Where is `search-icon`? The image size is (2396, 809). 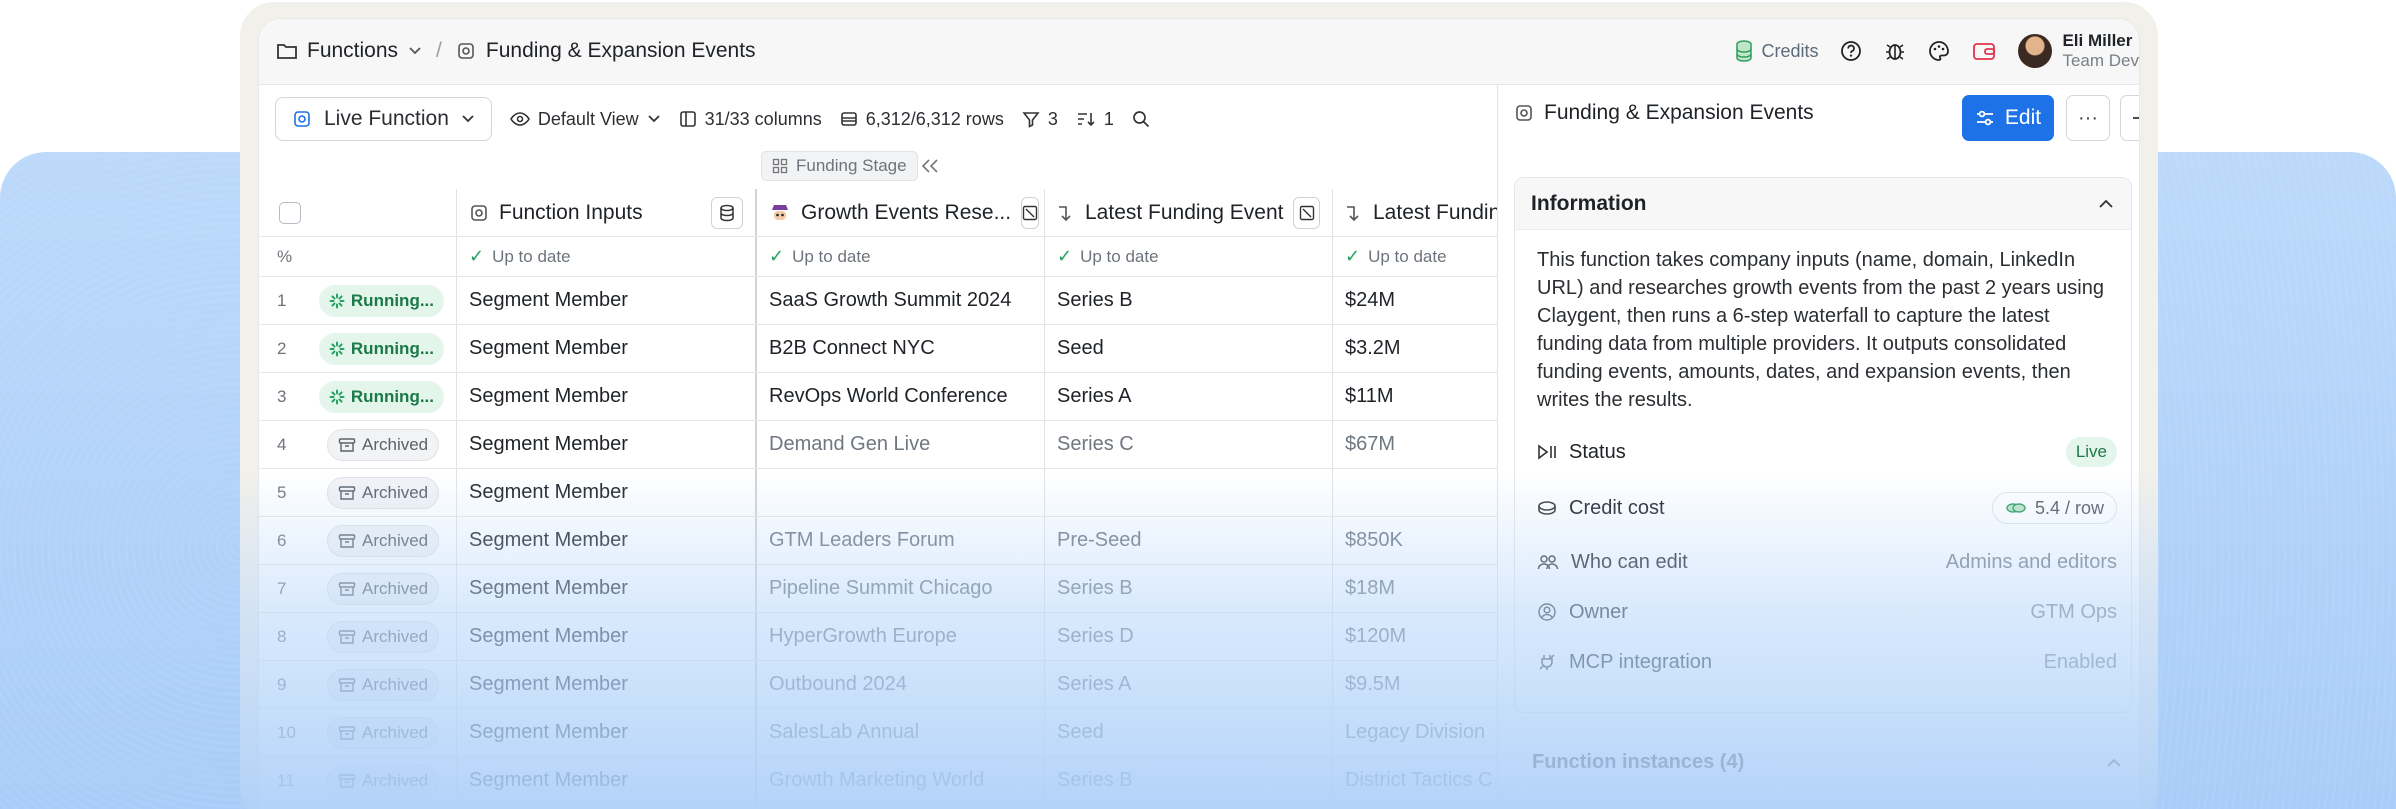
search-icon is located at coordinates (1141, 119).